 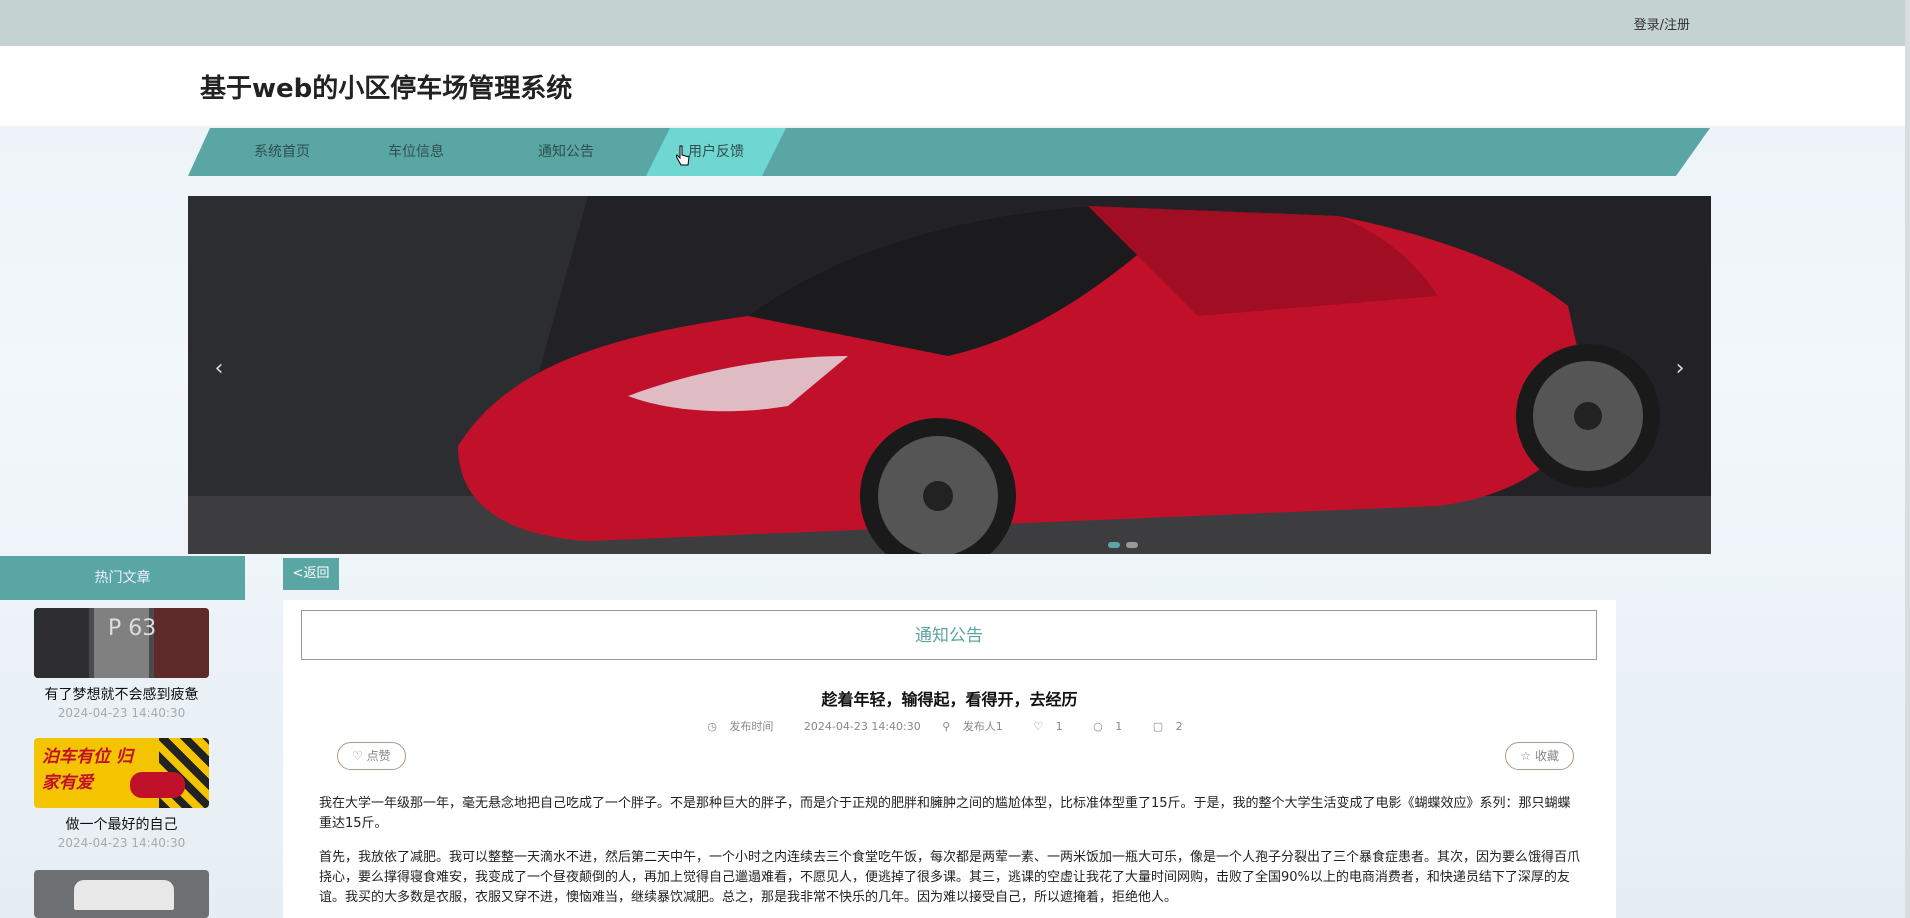 I want to click on carousel-dot-active, so click(x=1114, y=545).